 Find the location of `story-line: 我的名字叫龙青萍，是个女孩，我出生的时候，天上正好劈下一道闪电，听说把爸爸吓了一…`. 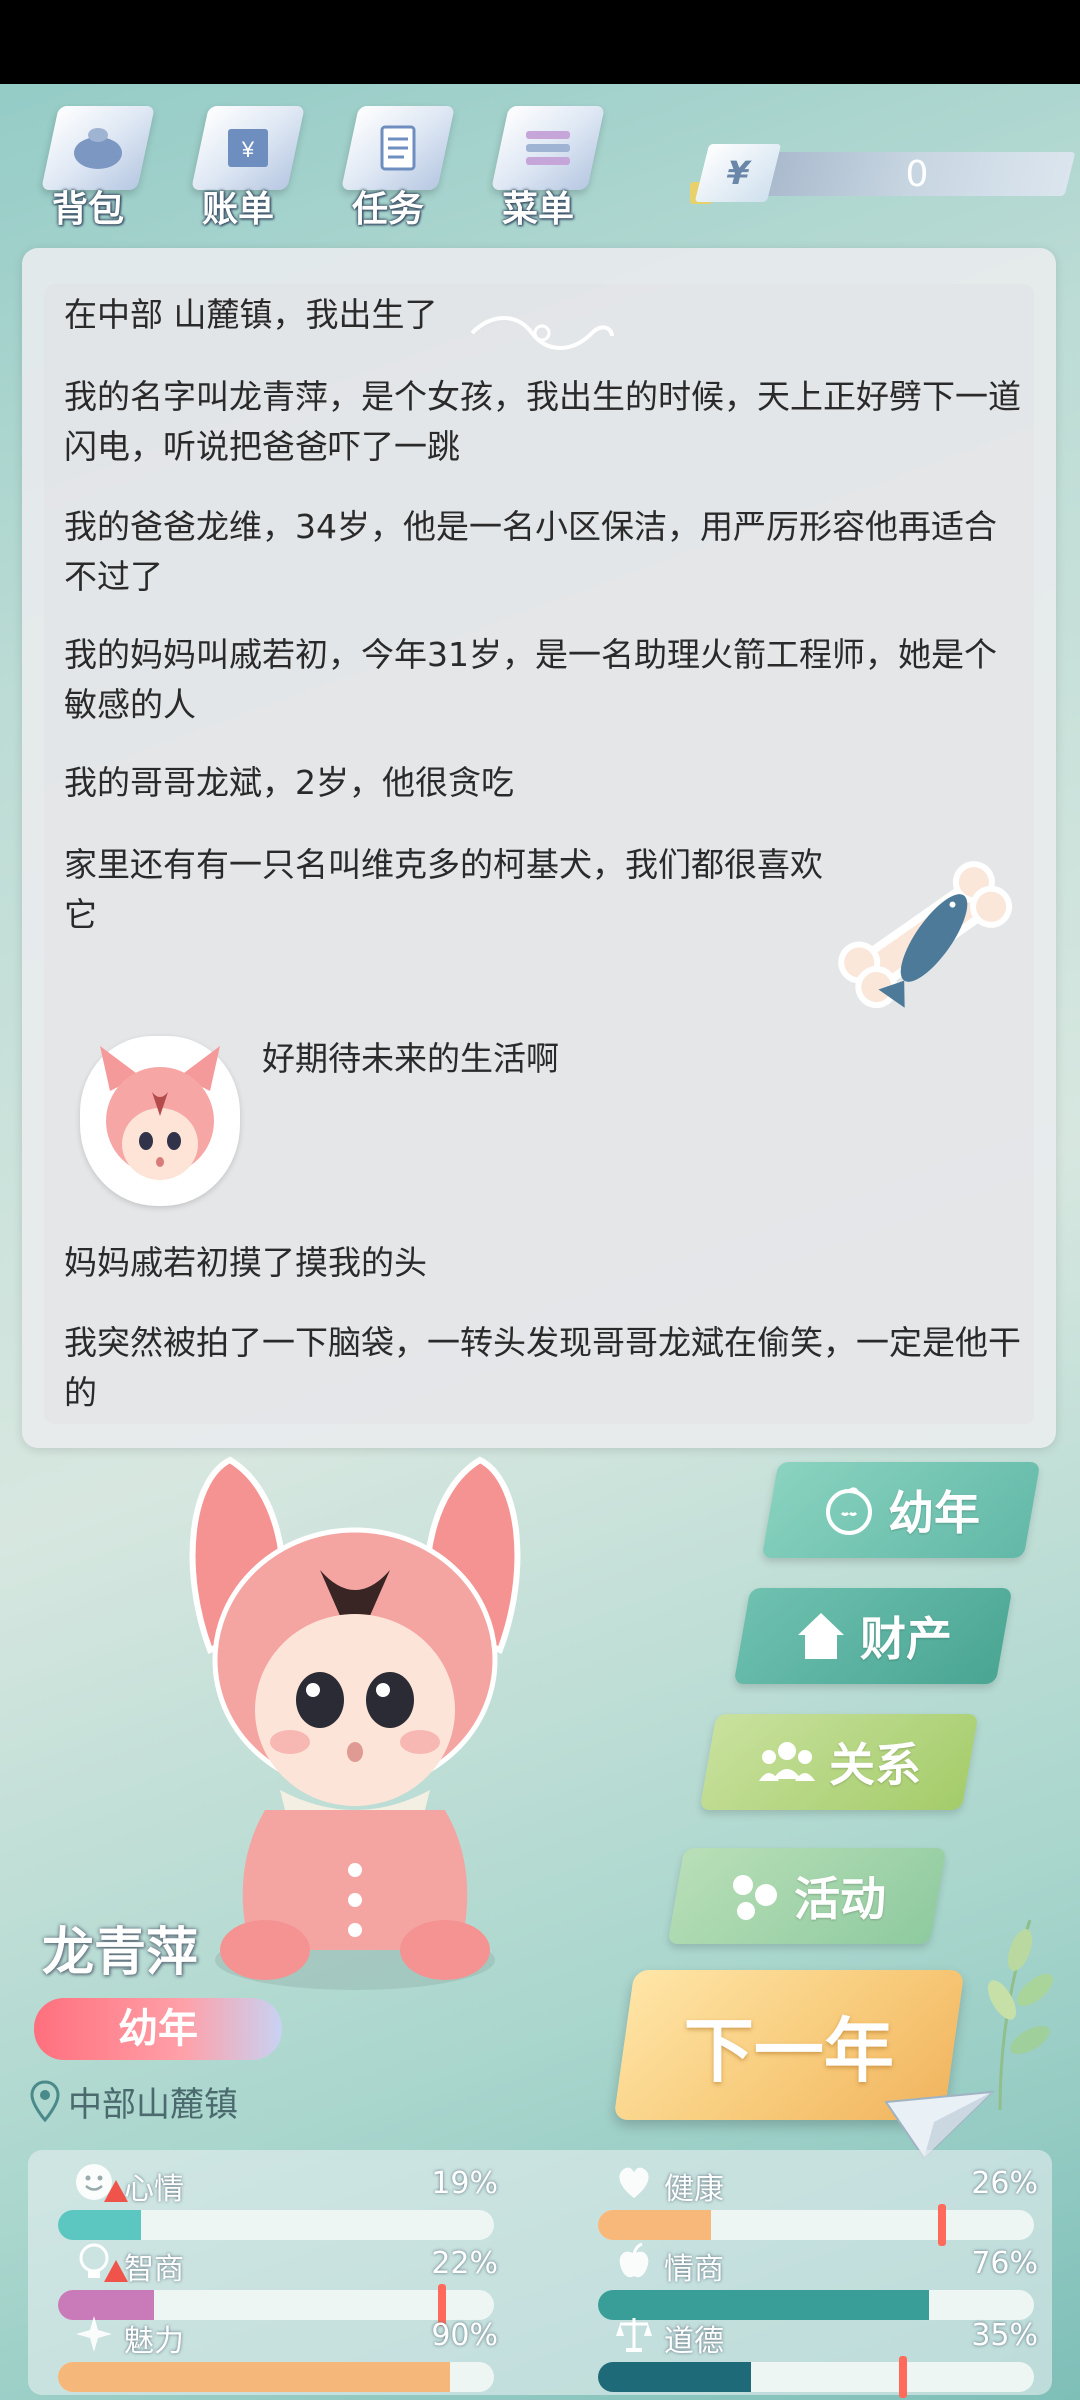

story-line: 我的名字叫龙青萍，是个女孩，我出生的时候，天上正好劈下一道闪电，听说把爸爸吓了一… is located at coordinates (542, 421).